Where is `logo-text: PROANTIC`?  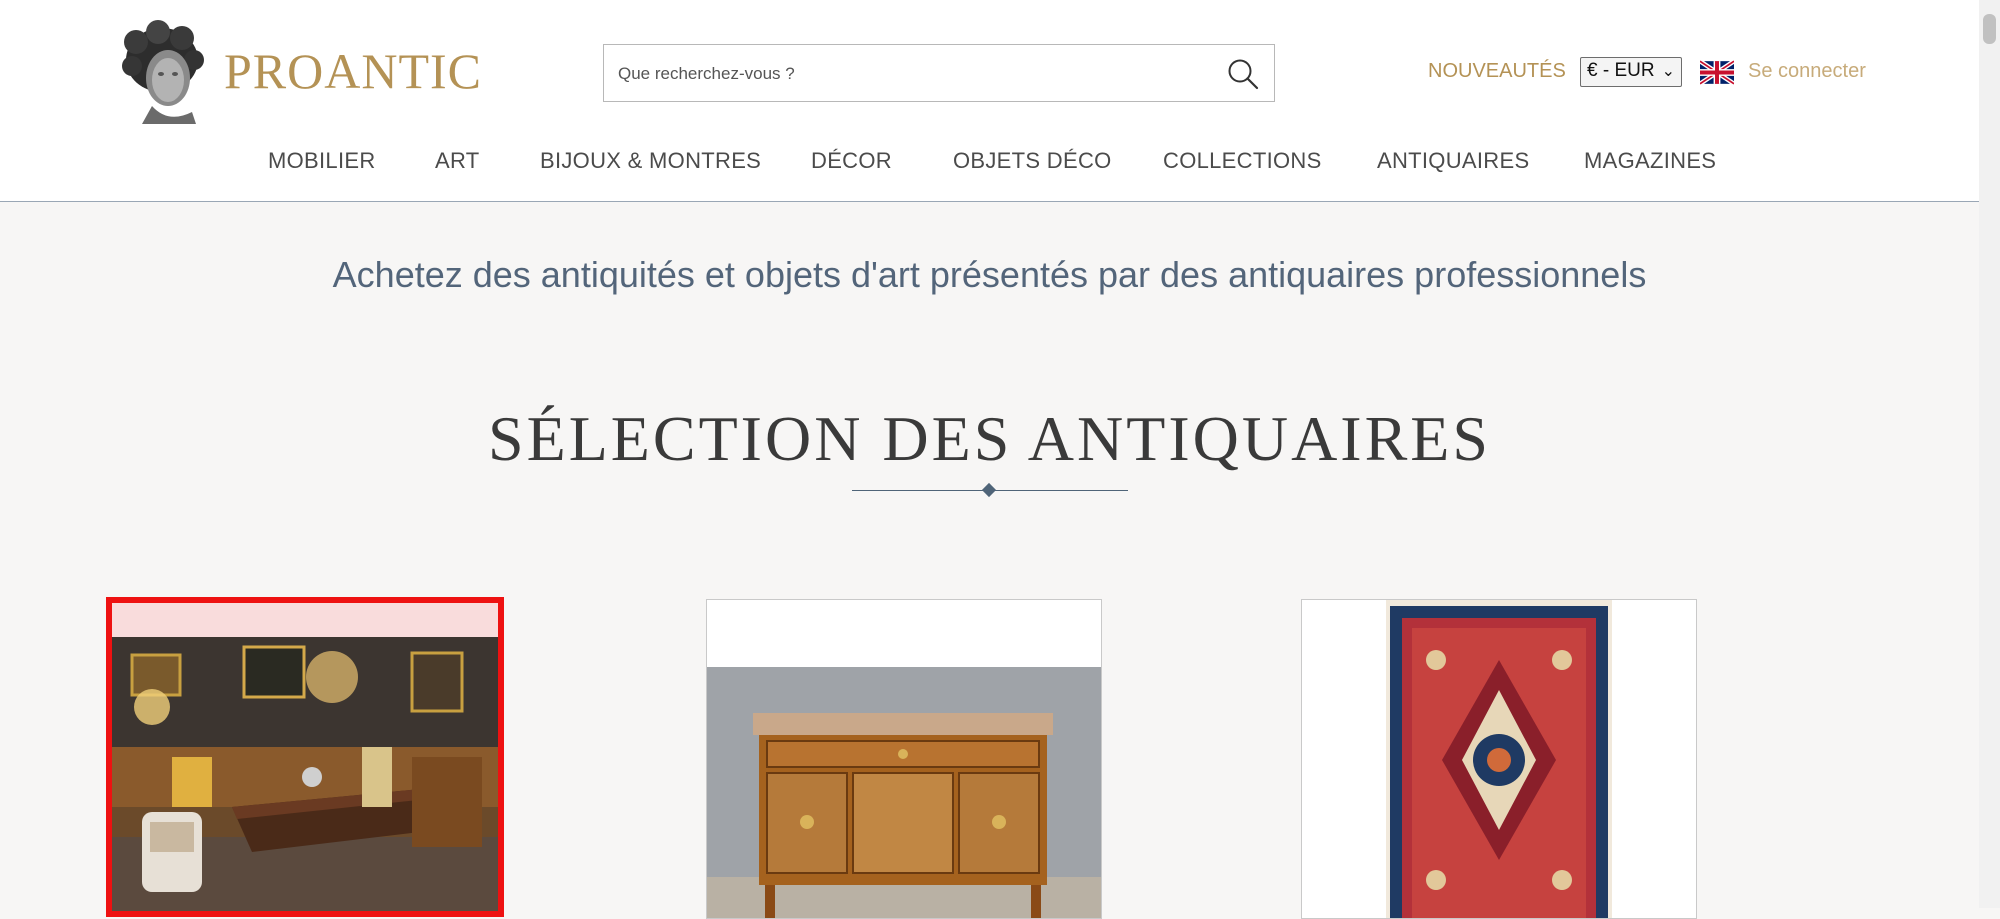
logo-text: PROANTIC is located at coordinates (353, 71).